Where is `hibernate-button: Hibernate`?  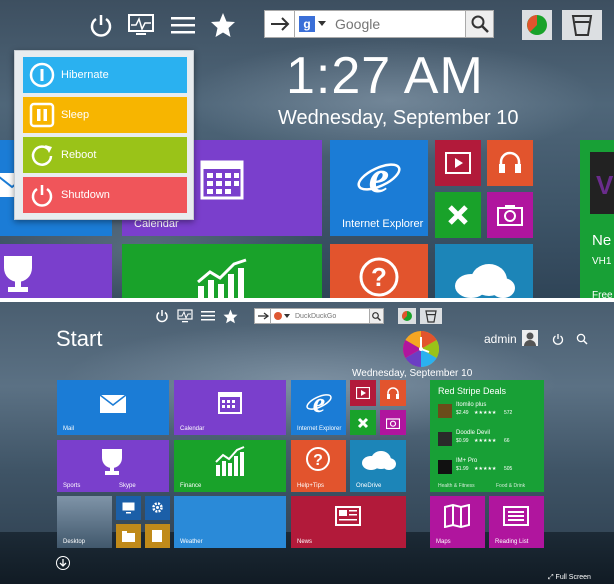
hibernate-button: Hibernate is located at coordinates (105, 75).